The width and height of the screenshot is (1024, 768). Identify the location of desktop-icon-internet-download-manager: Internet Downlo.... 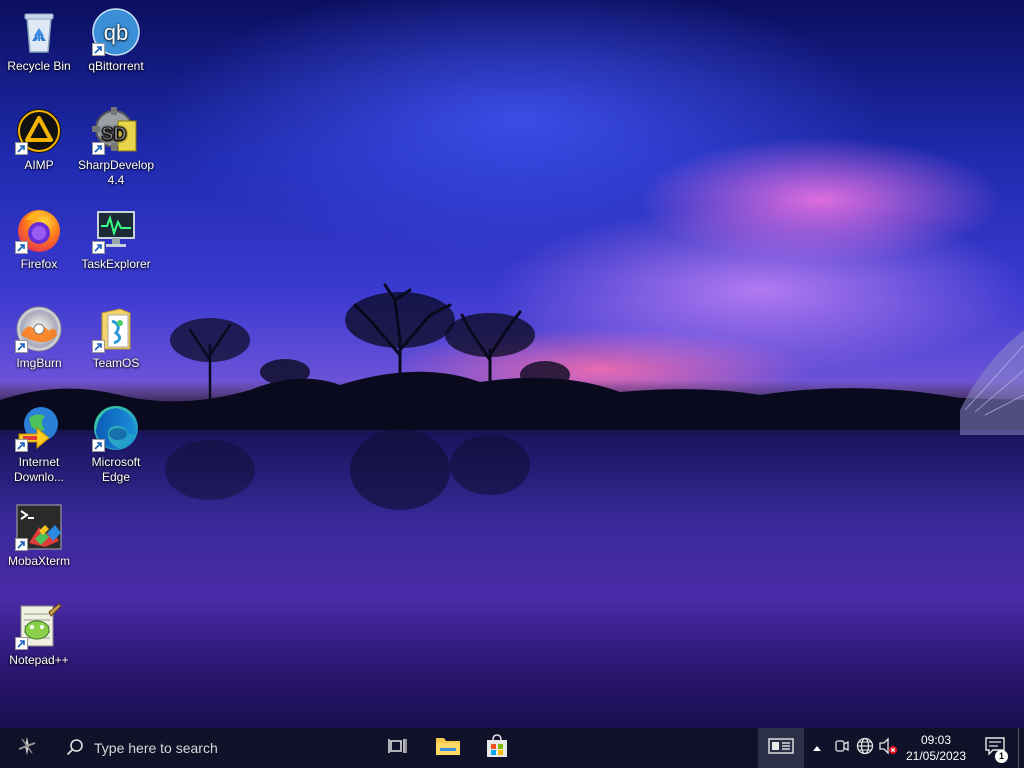
(39, 444).